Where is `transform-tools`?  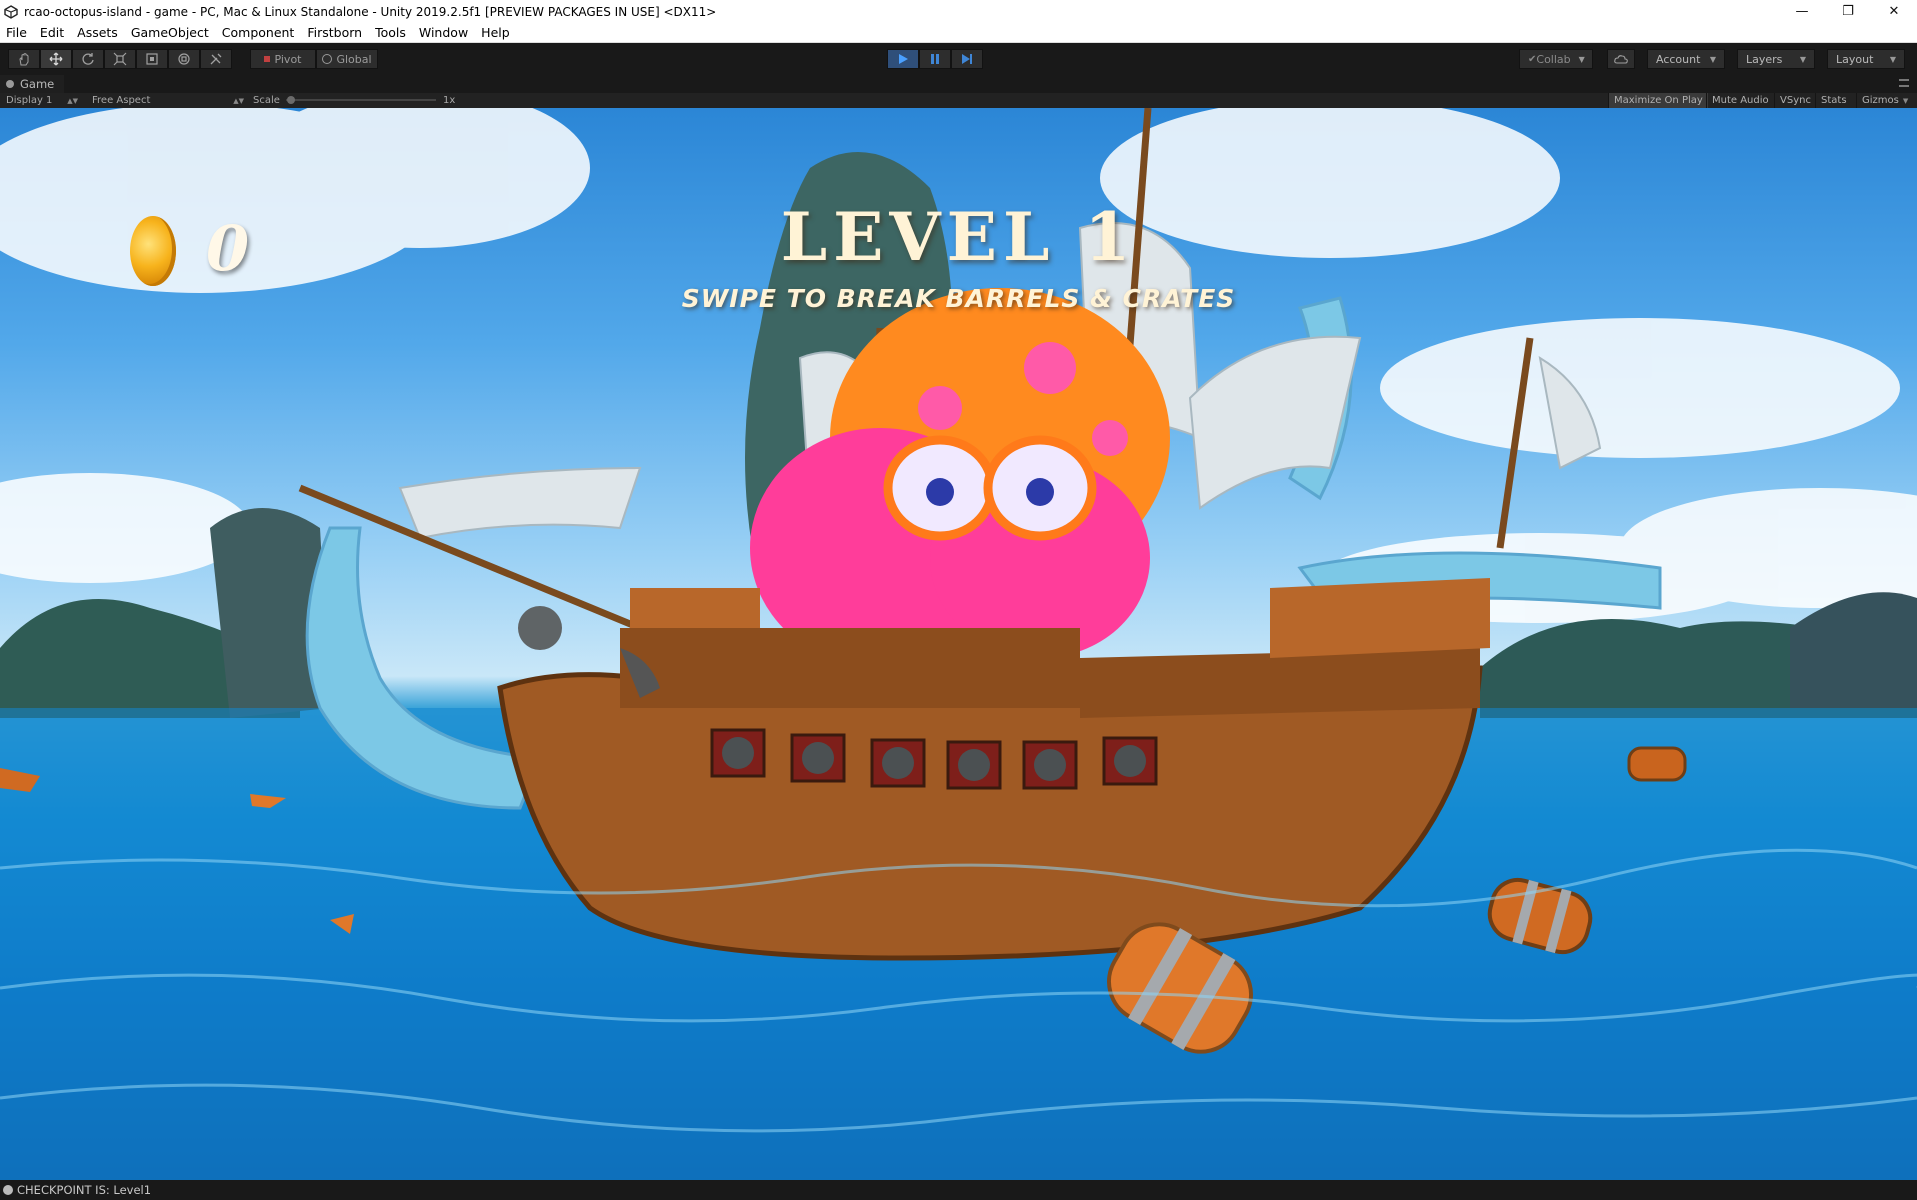 transform-tools is located at coordinates (120, 59).